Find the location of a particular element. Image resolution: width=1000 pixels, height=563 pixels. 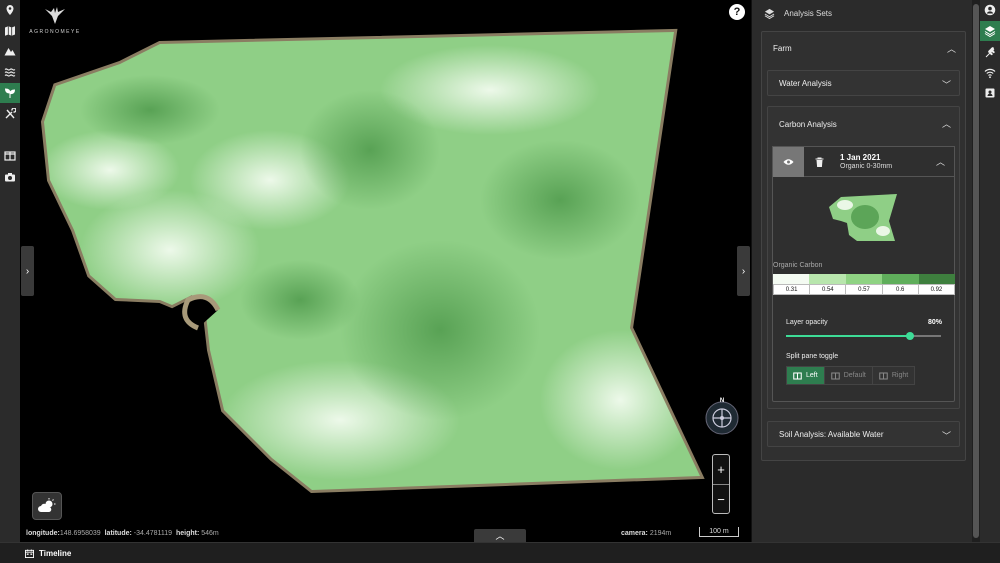

height-value: 546m is located at coordinates (210, 533).